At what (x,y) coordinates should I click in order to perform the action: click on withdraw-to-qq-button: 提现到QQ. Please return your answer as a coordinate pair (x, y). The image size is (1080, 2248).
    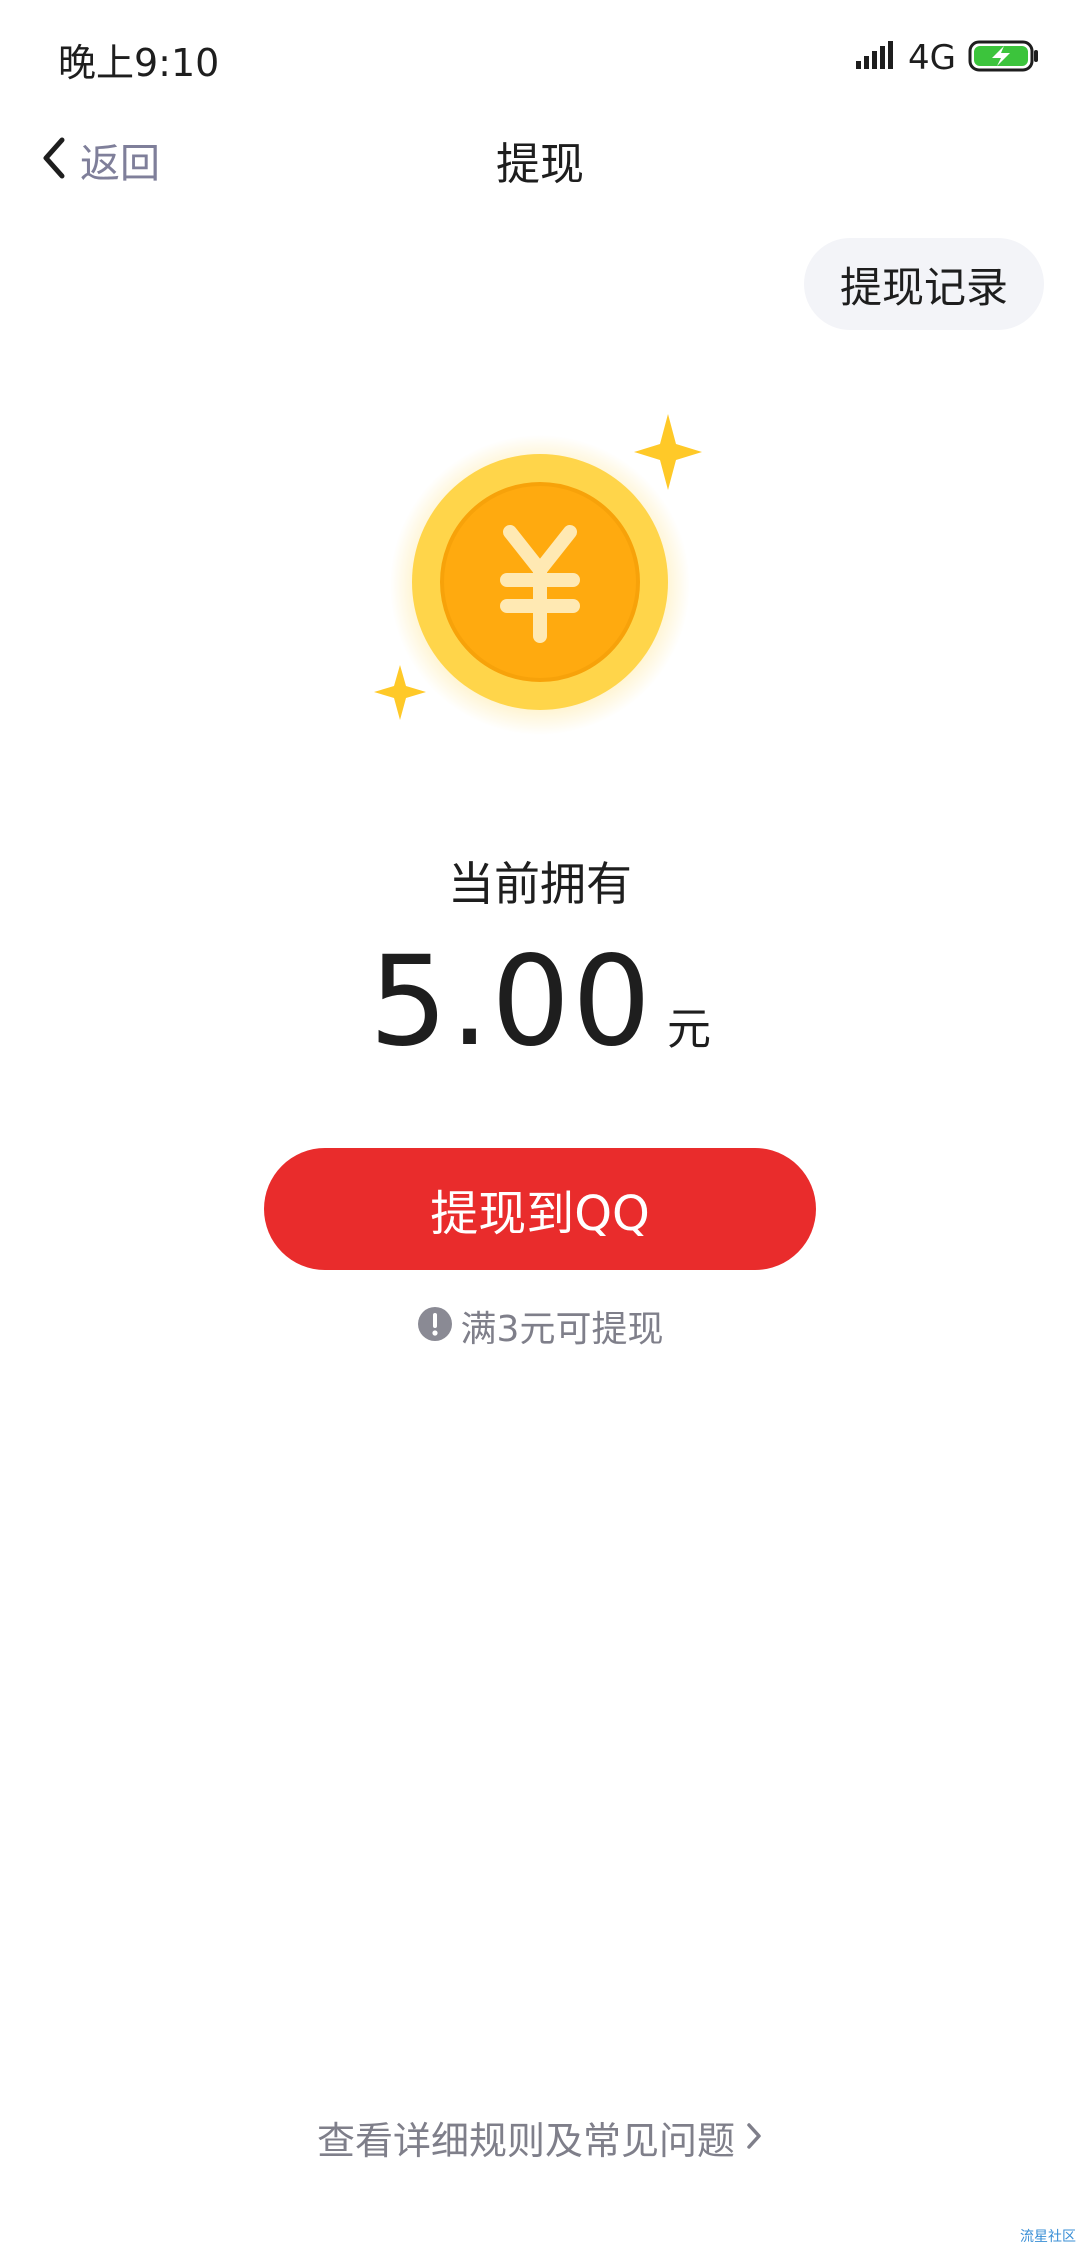
    Looking at the image, I should click on (540, 1209).